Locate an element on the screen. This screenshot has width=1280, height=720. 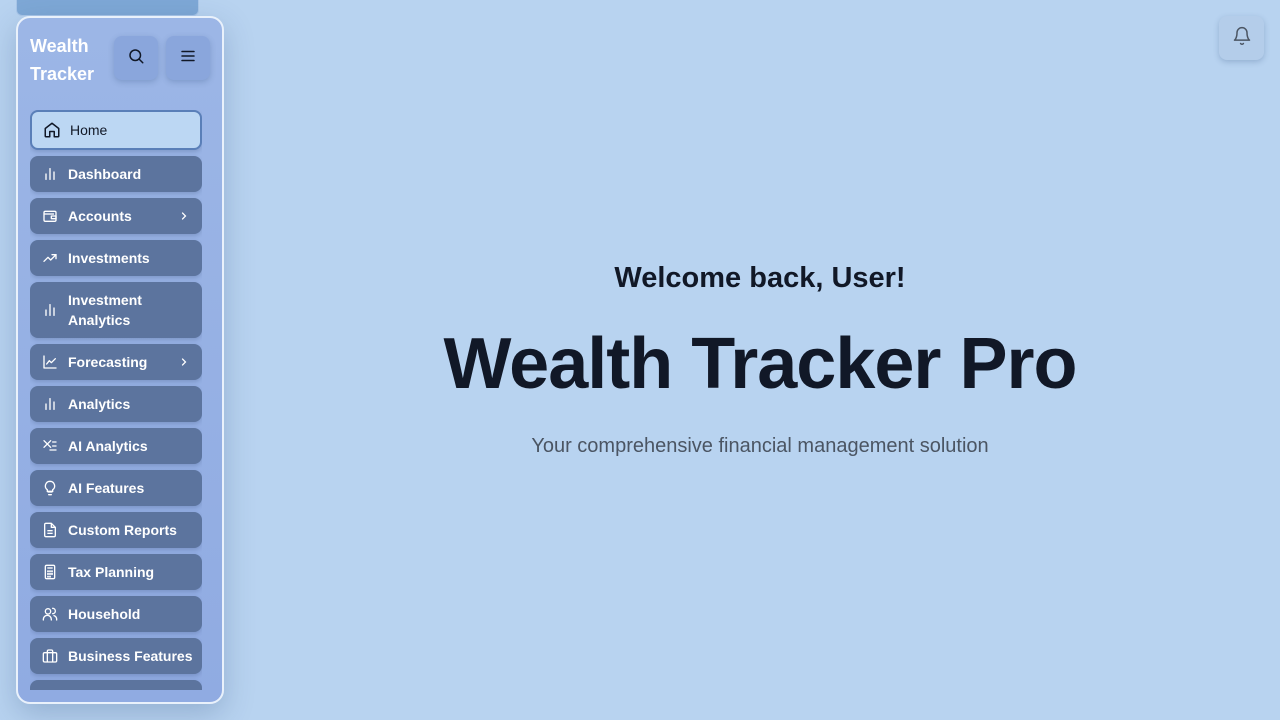
page-title: Wealth Tracker Pro is located at coordinates (760, 364).